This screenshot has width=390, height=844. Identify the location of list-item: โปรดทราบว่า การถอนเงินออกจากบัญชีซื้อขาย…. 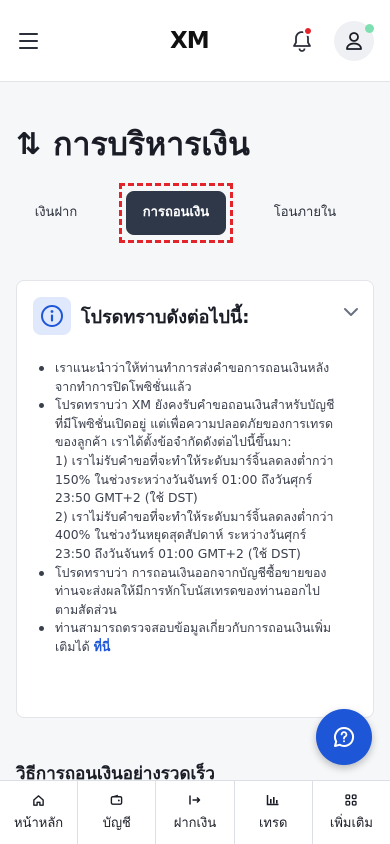
(197, 592).